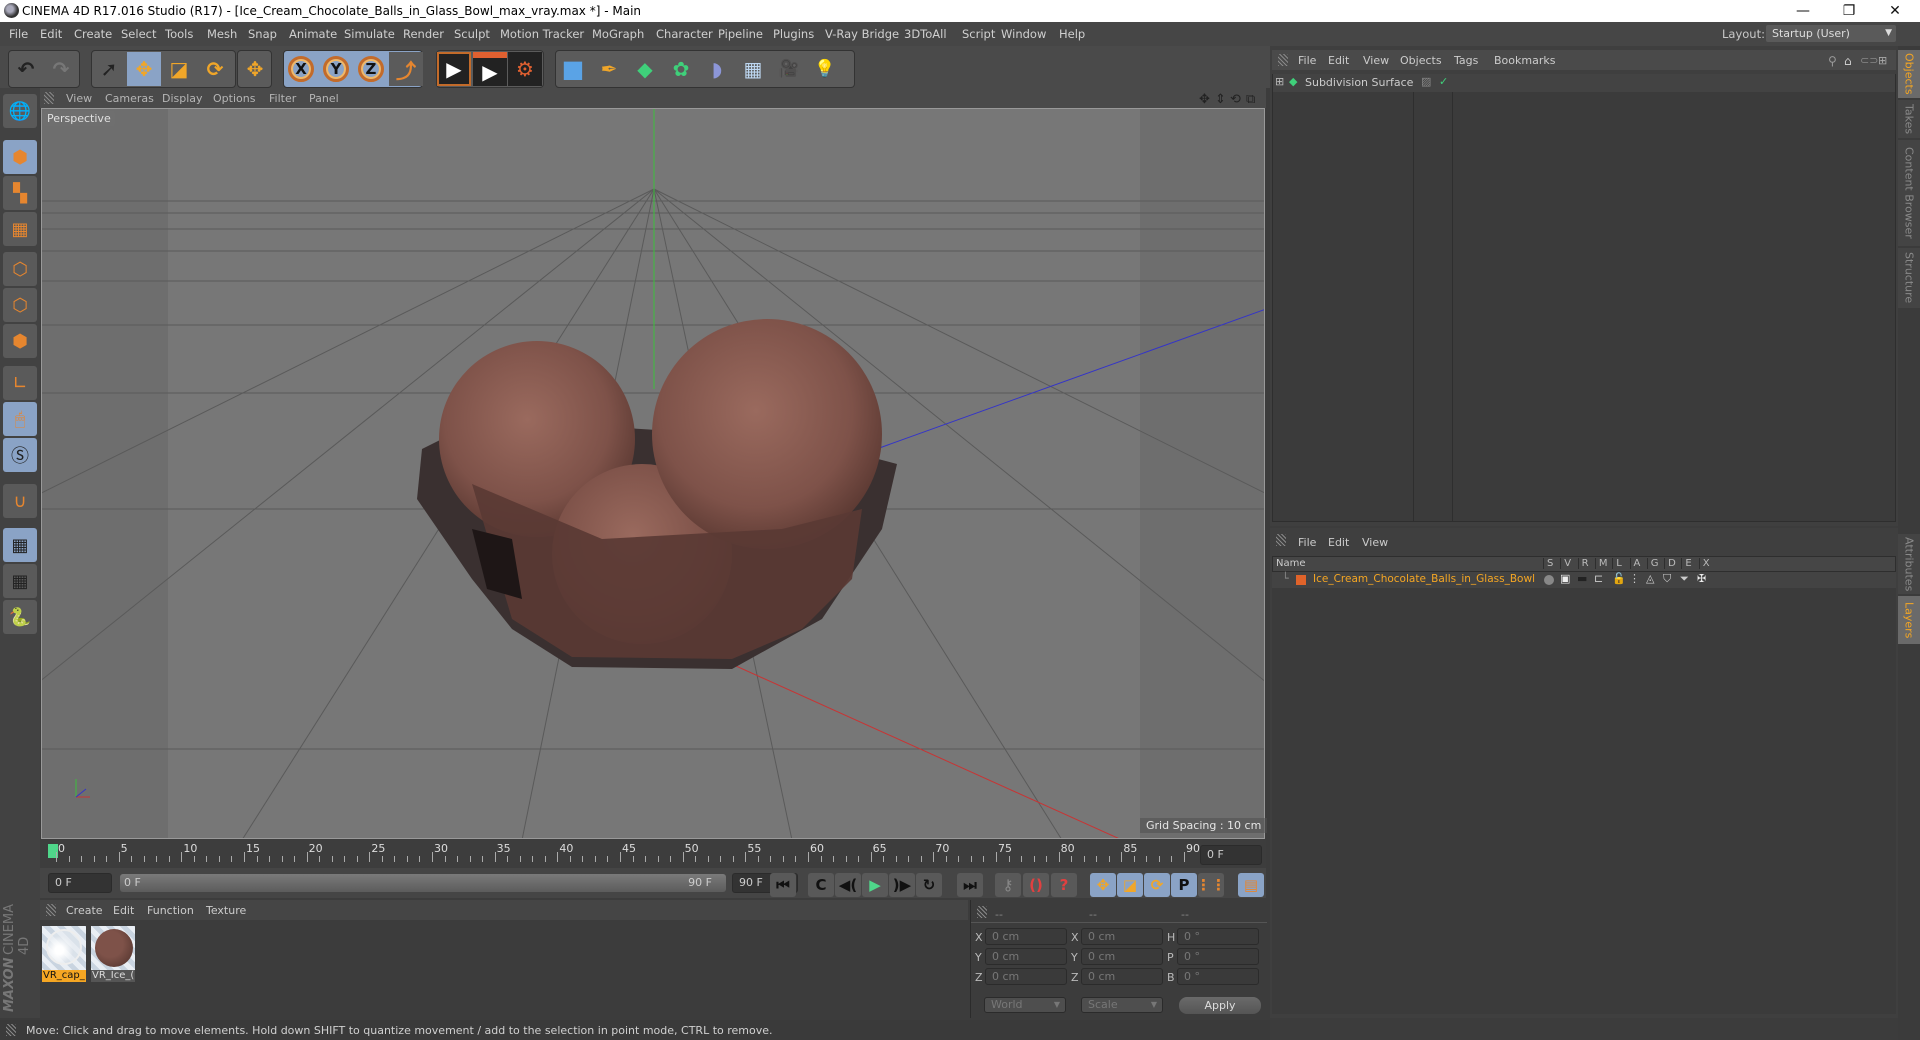 The width and height of the screenshot is (1920, 1040). Describe the element at coordinates (20, 157) in the screenshot. I see `model-mode-icon: ⬢` at that location.